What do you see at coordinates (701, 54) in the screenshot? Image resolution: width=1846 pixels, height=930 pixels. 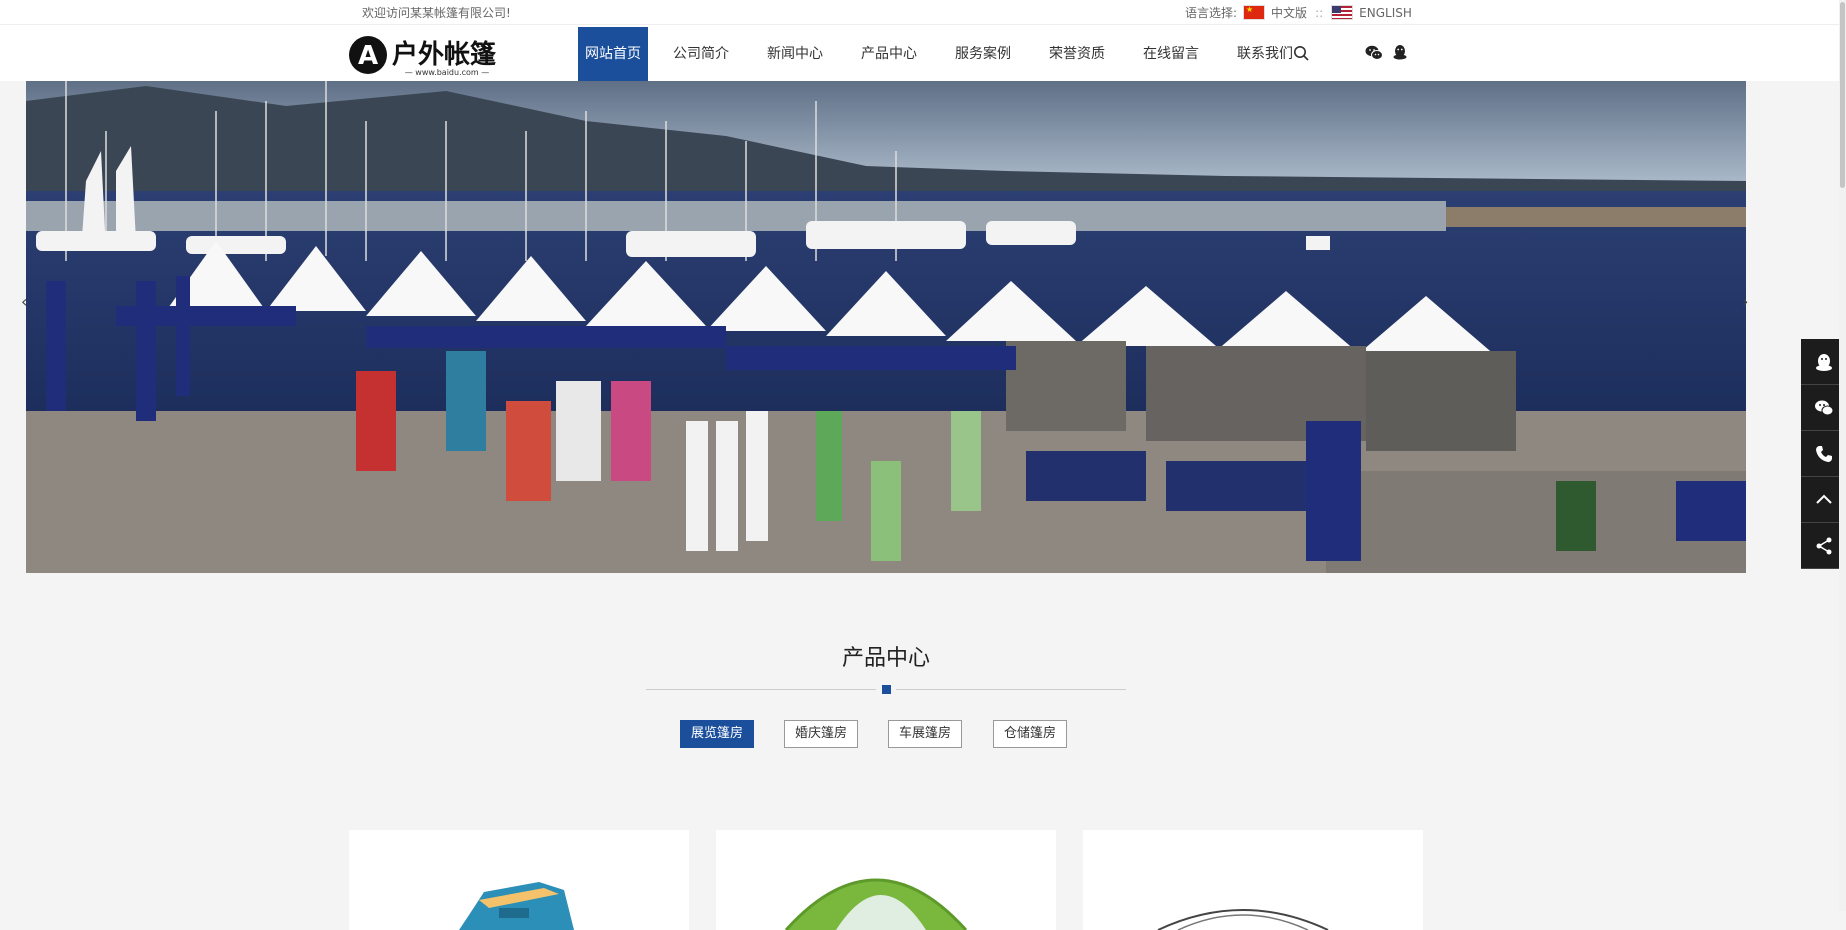 I see `nav-about: 公司简介` at bounding box center [701, 54].